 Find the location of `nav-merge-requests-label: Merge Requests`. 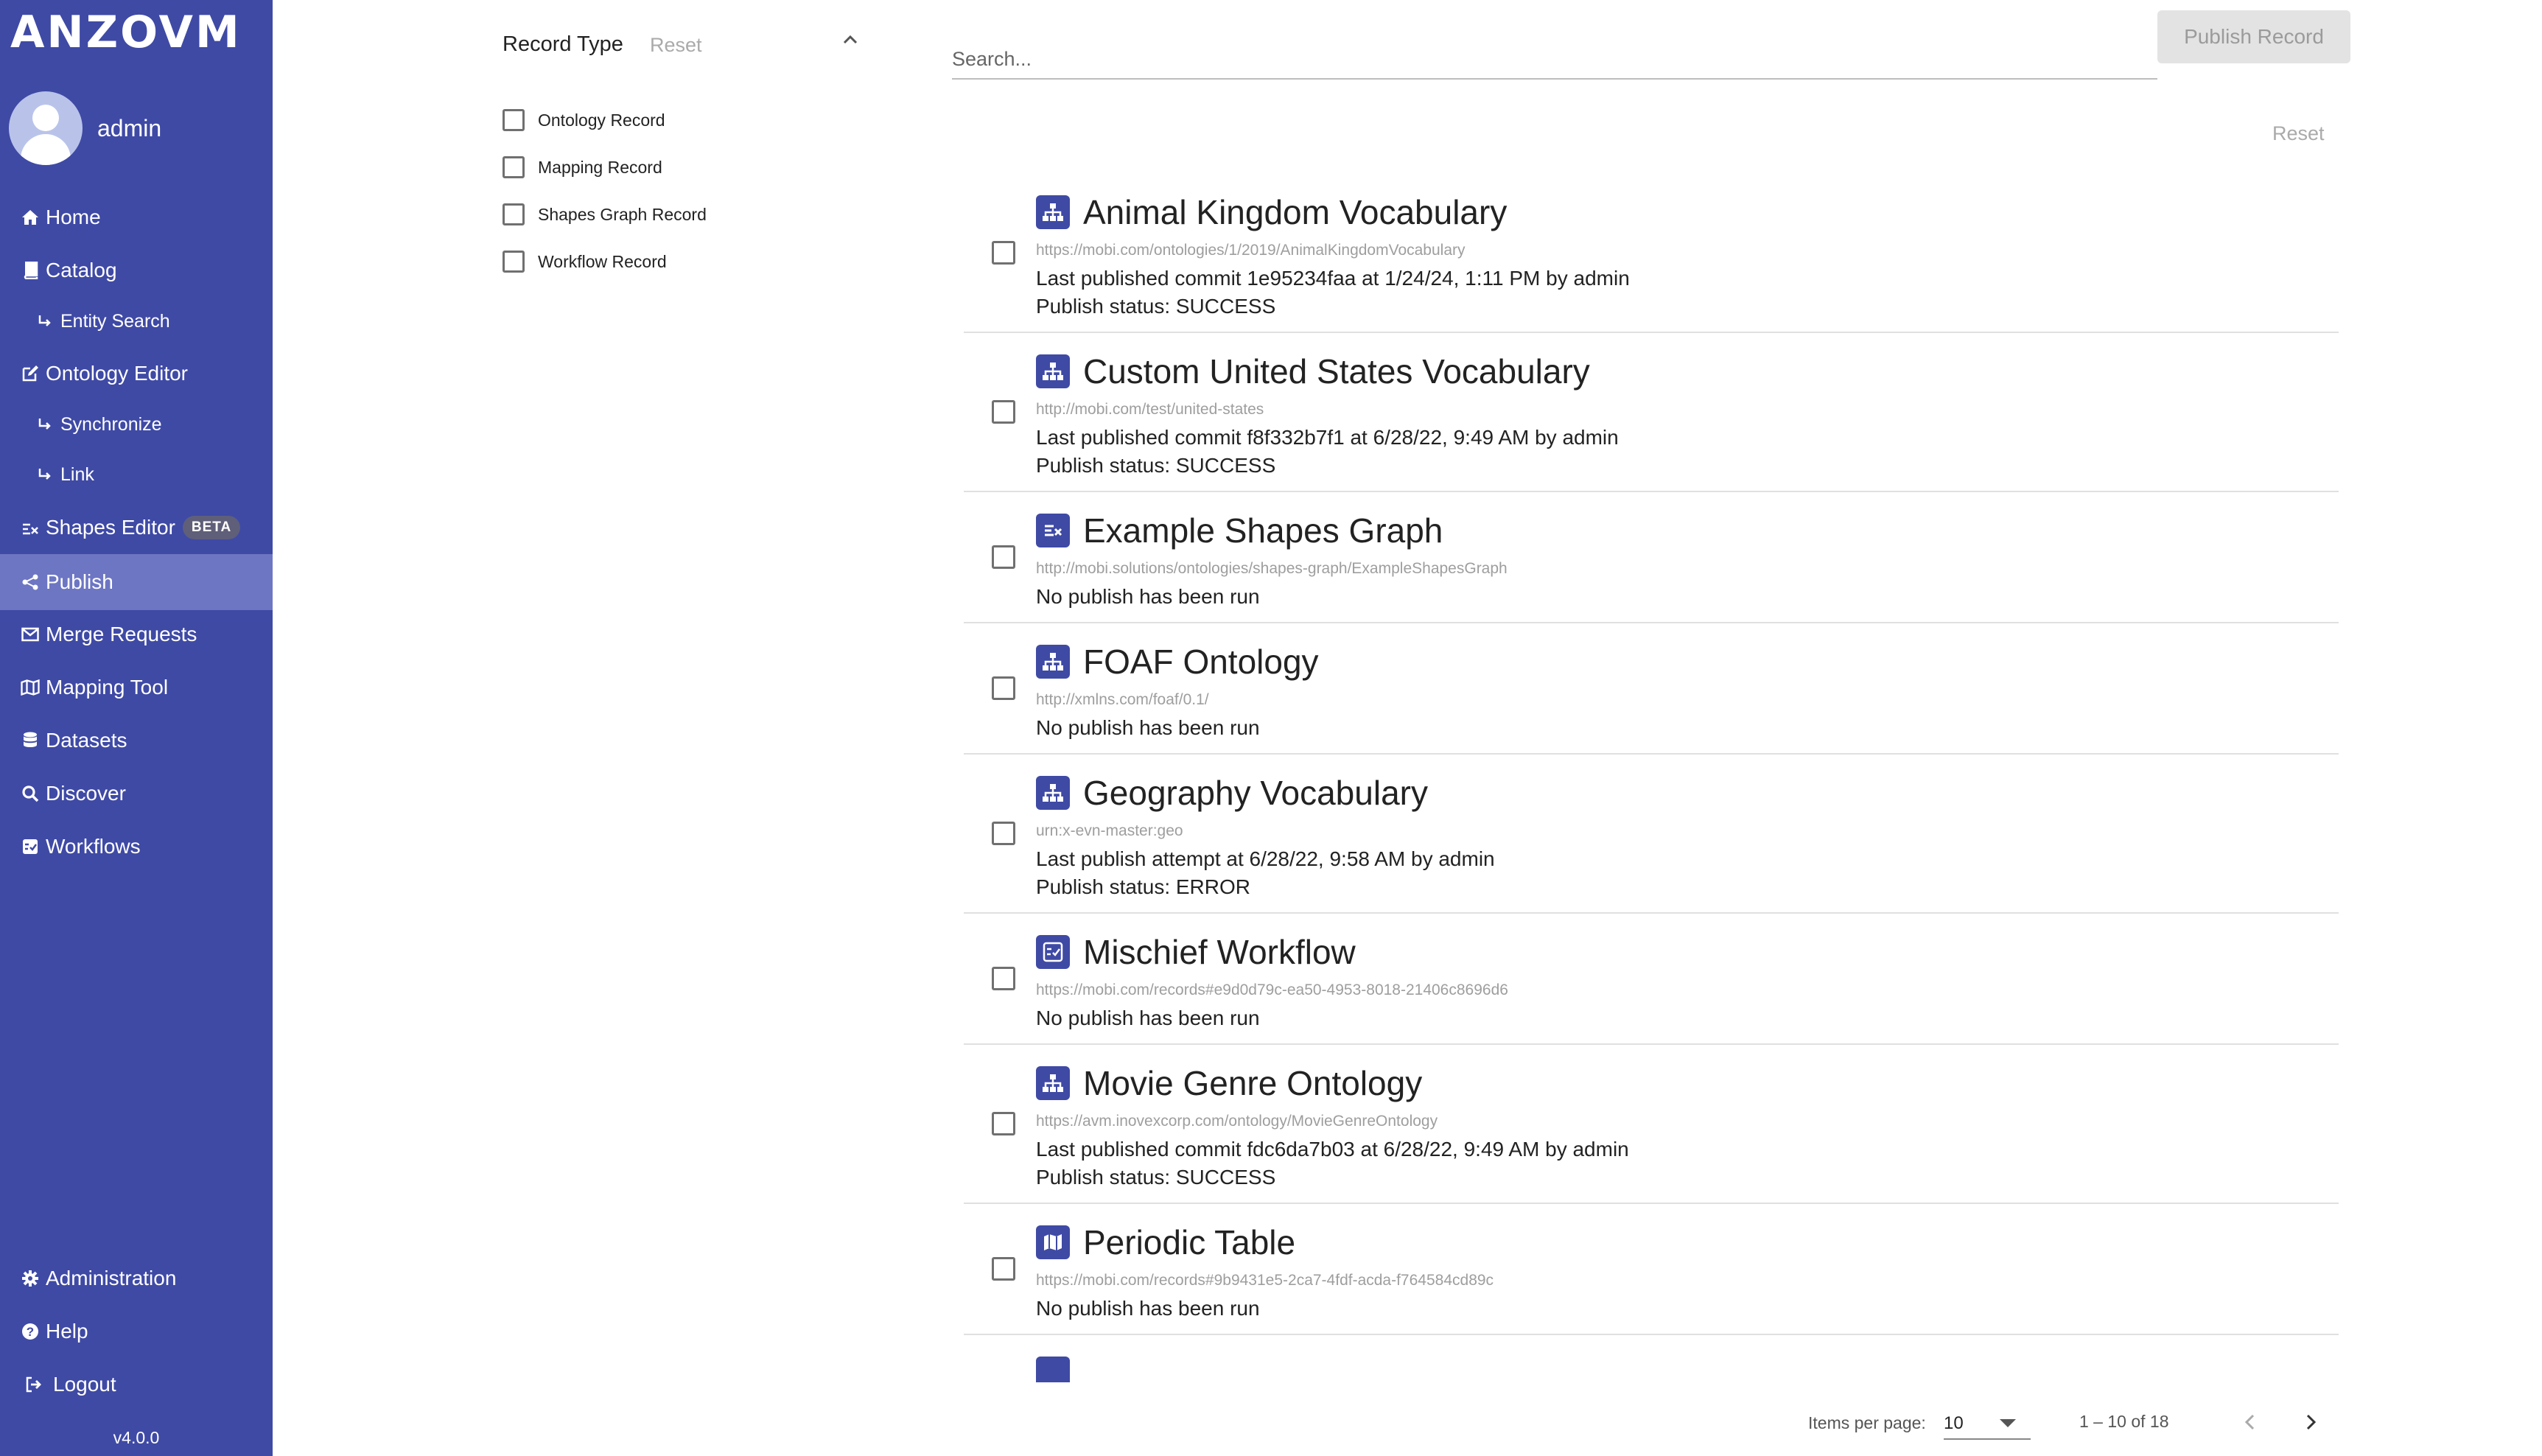

nav-merge-requests-label: Merge Requests is located at coordinates (121, 634).